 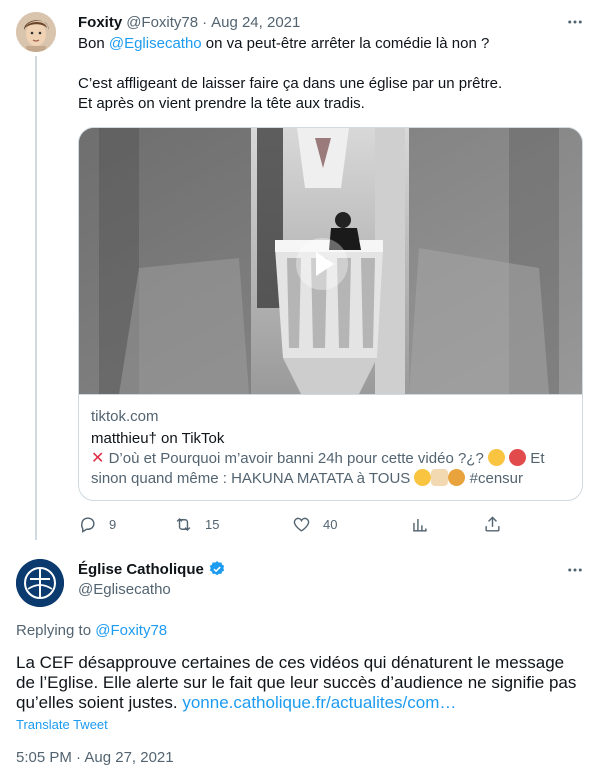 What do you see at coordinates (100, 22) in the screenshot?
I see `author-name: Foxity` at bounding box center [100, 22].